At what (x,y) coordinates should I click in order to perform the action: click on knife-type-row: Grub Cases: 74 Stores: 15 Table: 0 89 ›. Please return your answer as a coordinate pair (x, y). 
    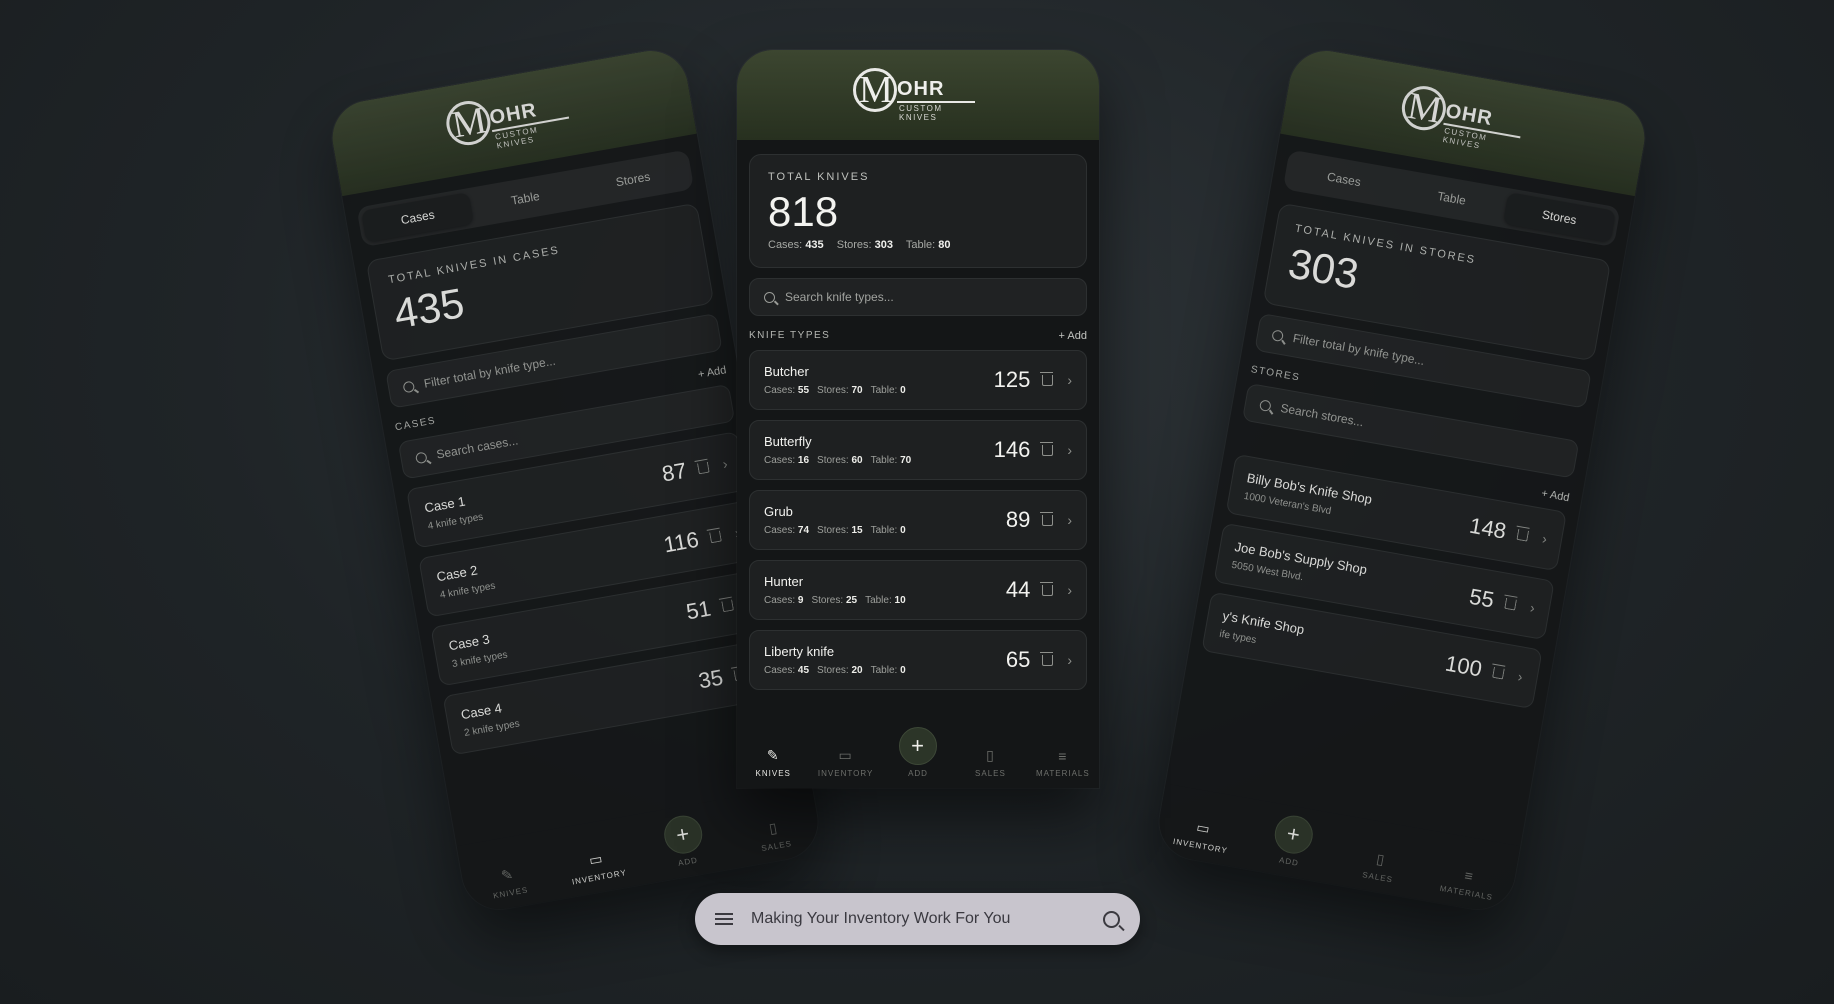
    Looking at the image, I should click on (918, 520).